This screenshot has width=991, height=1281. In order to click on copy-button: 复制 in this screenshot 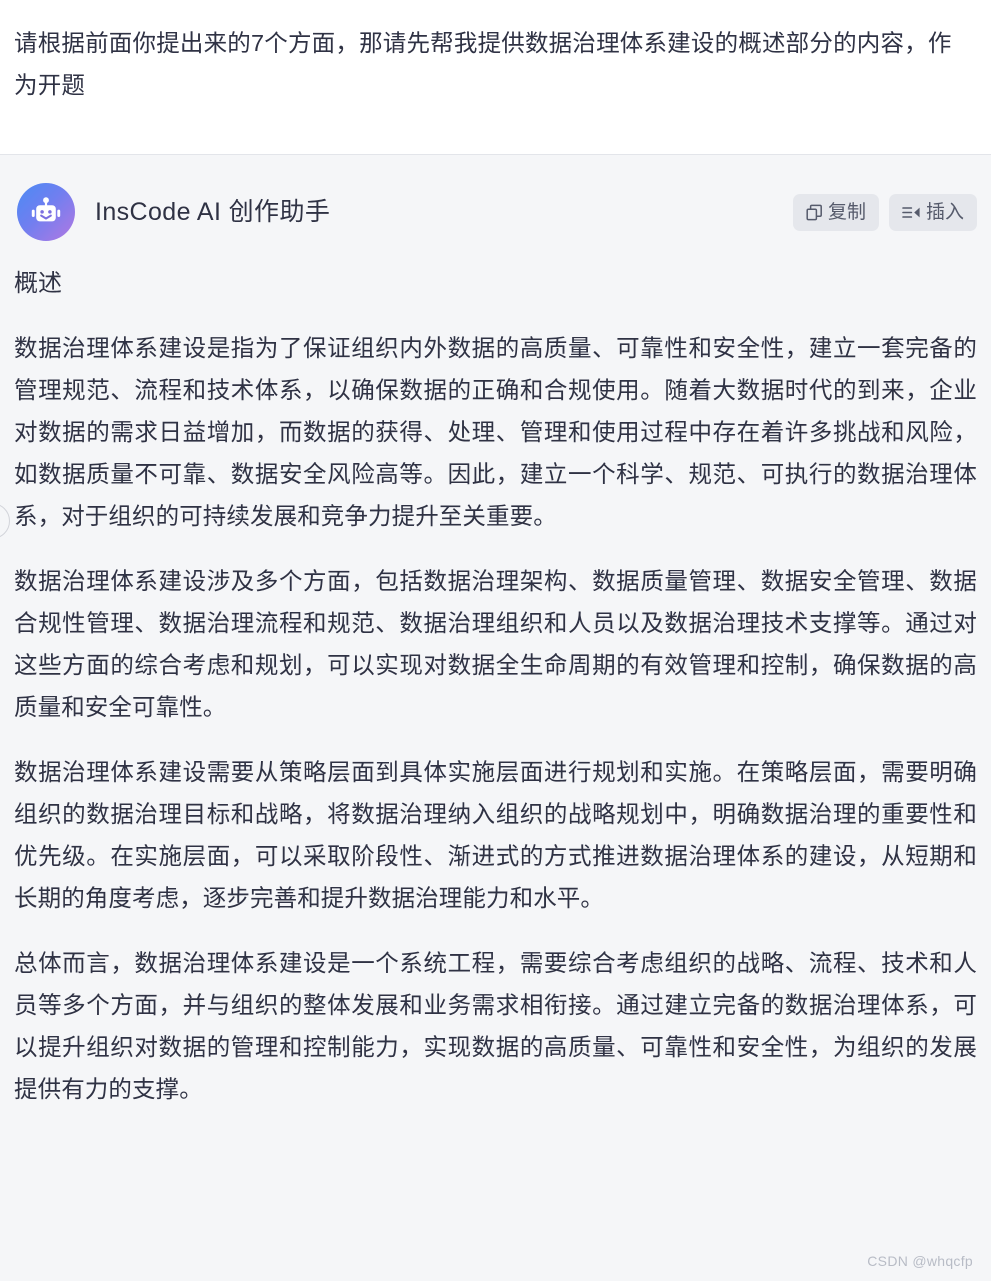, I will do `click(835, 212)`.